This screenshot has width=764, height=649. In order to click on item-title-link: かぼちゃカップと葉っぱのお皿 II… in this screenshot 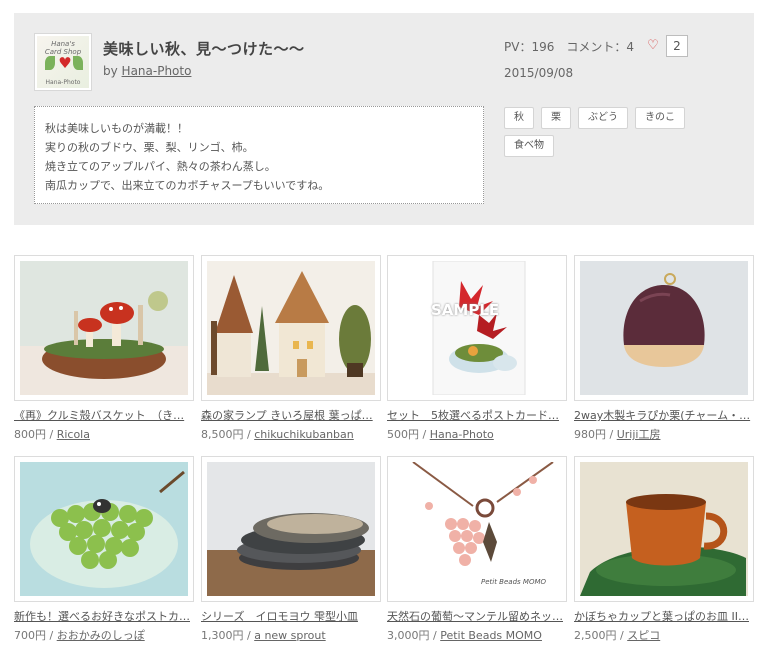, I will do `click(664, 616)`.